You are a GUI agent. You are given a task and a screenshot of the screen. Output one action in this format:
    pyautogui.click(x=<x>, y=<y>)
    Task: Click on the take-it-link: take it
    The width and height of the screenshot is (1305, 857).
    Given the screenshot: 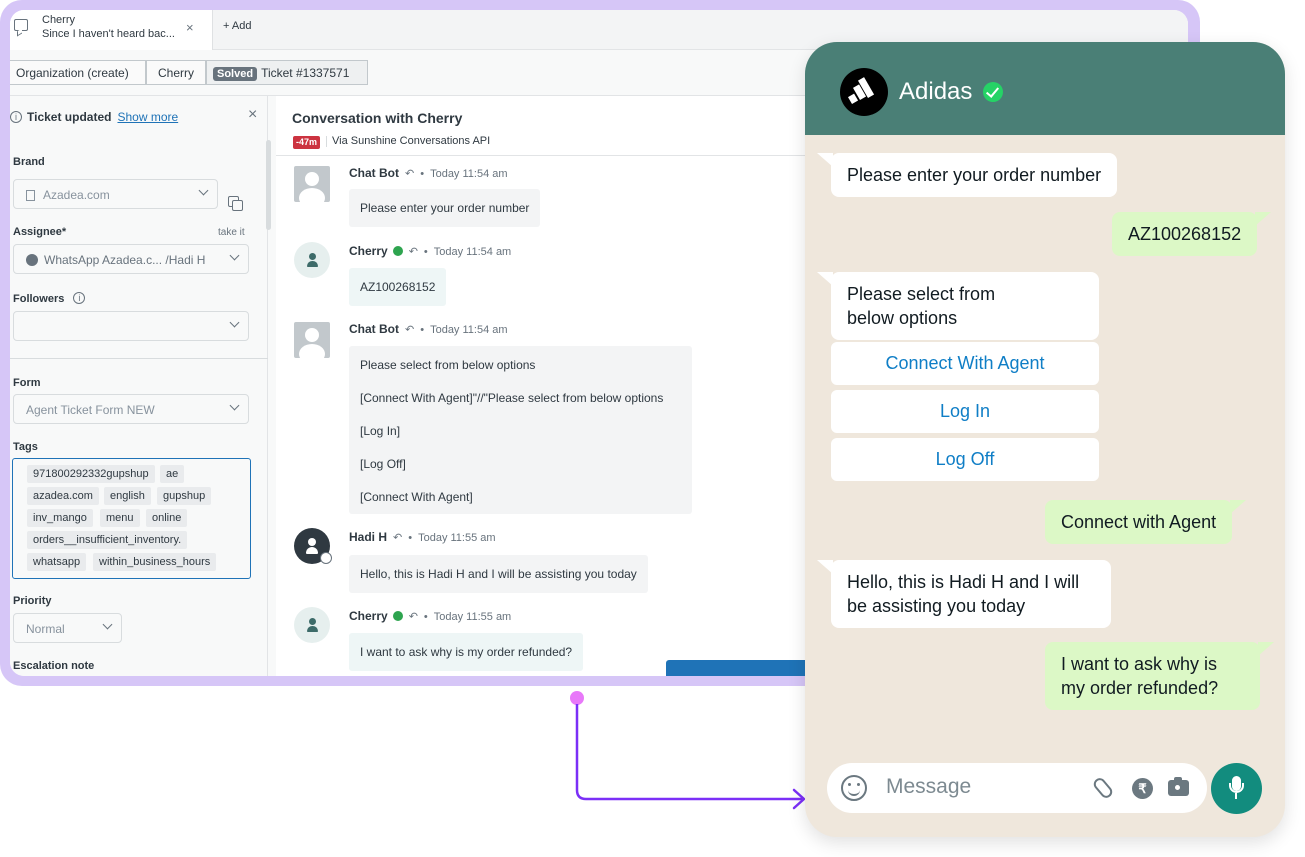 What is the action you would take?
    pyautogui.click(x=231, y=232)
    